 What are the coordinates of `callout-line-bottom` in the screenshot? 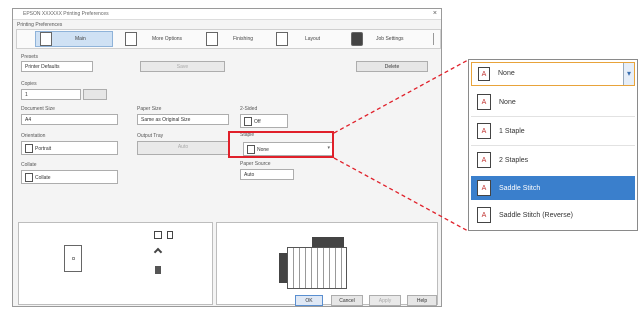 It's located at (401, 194).